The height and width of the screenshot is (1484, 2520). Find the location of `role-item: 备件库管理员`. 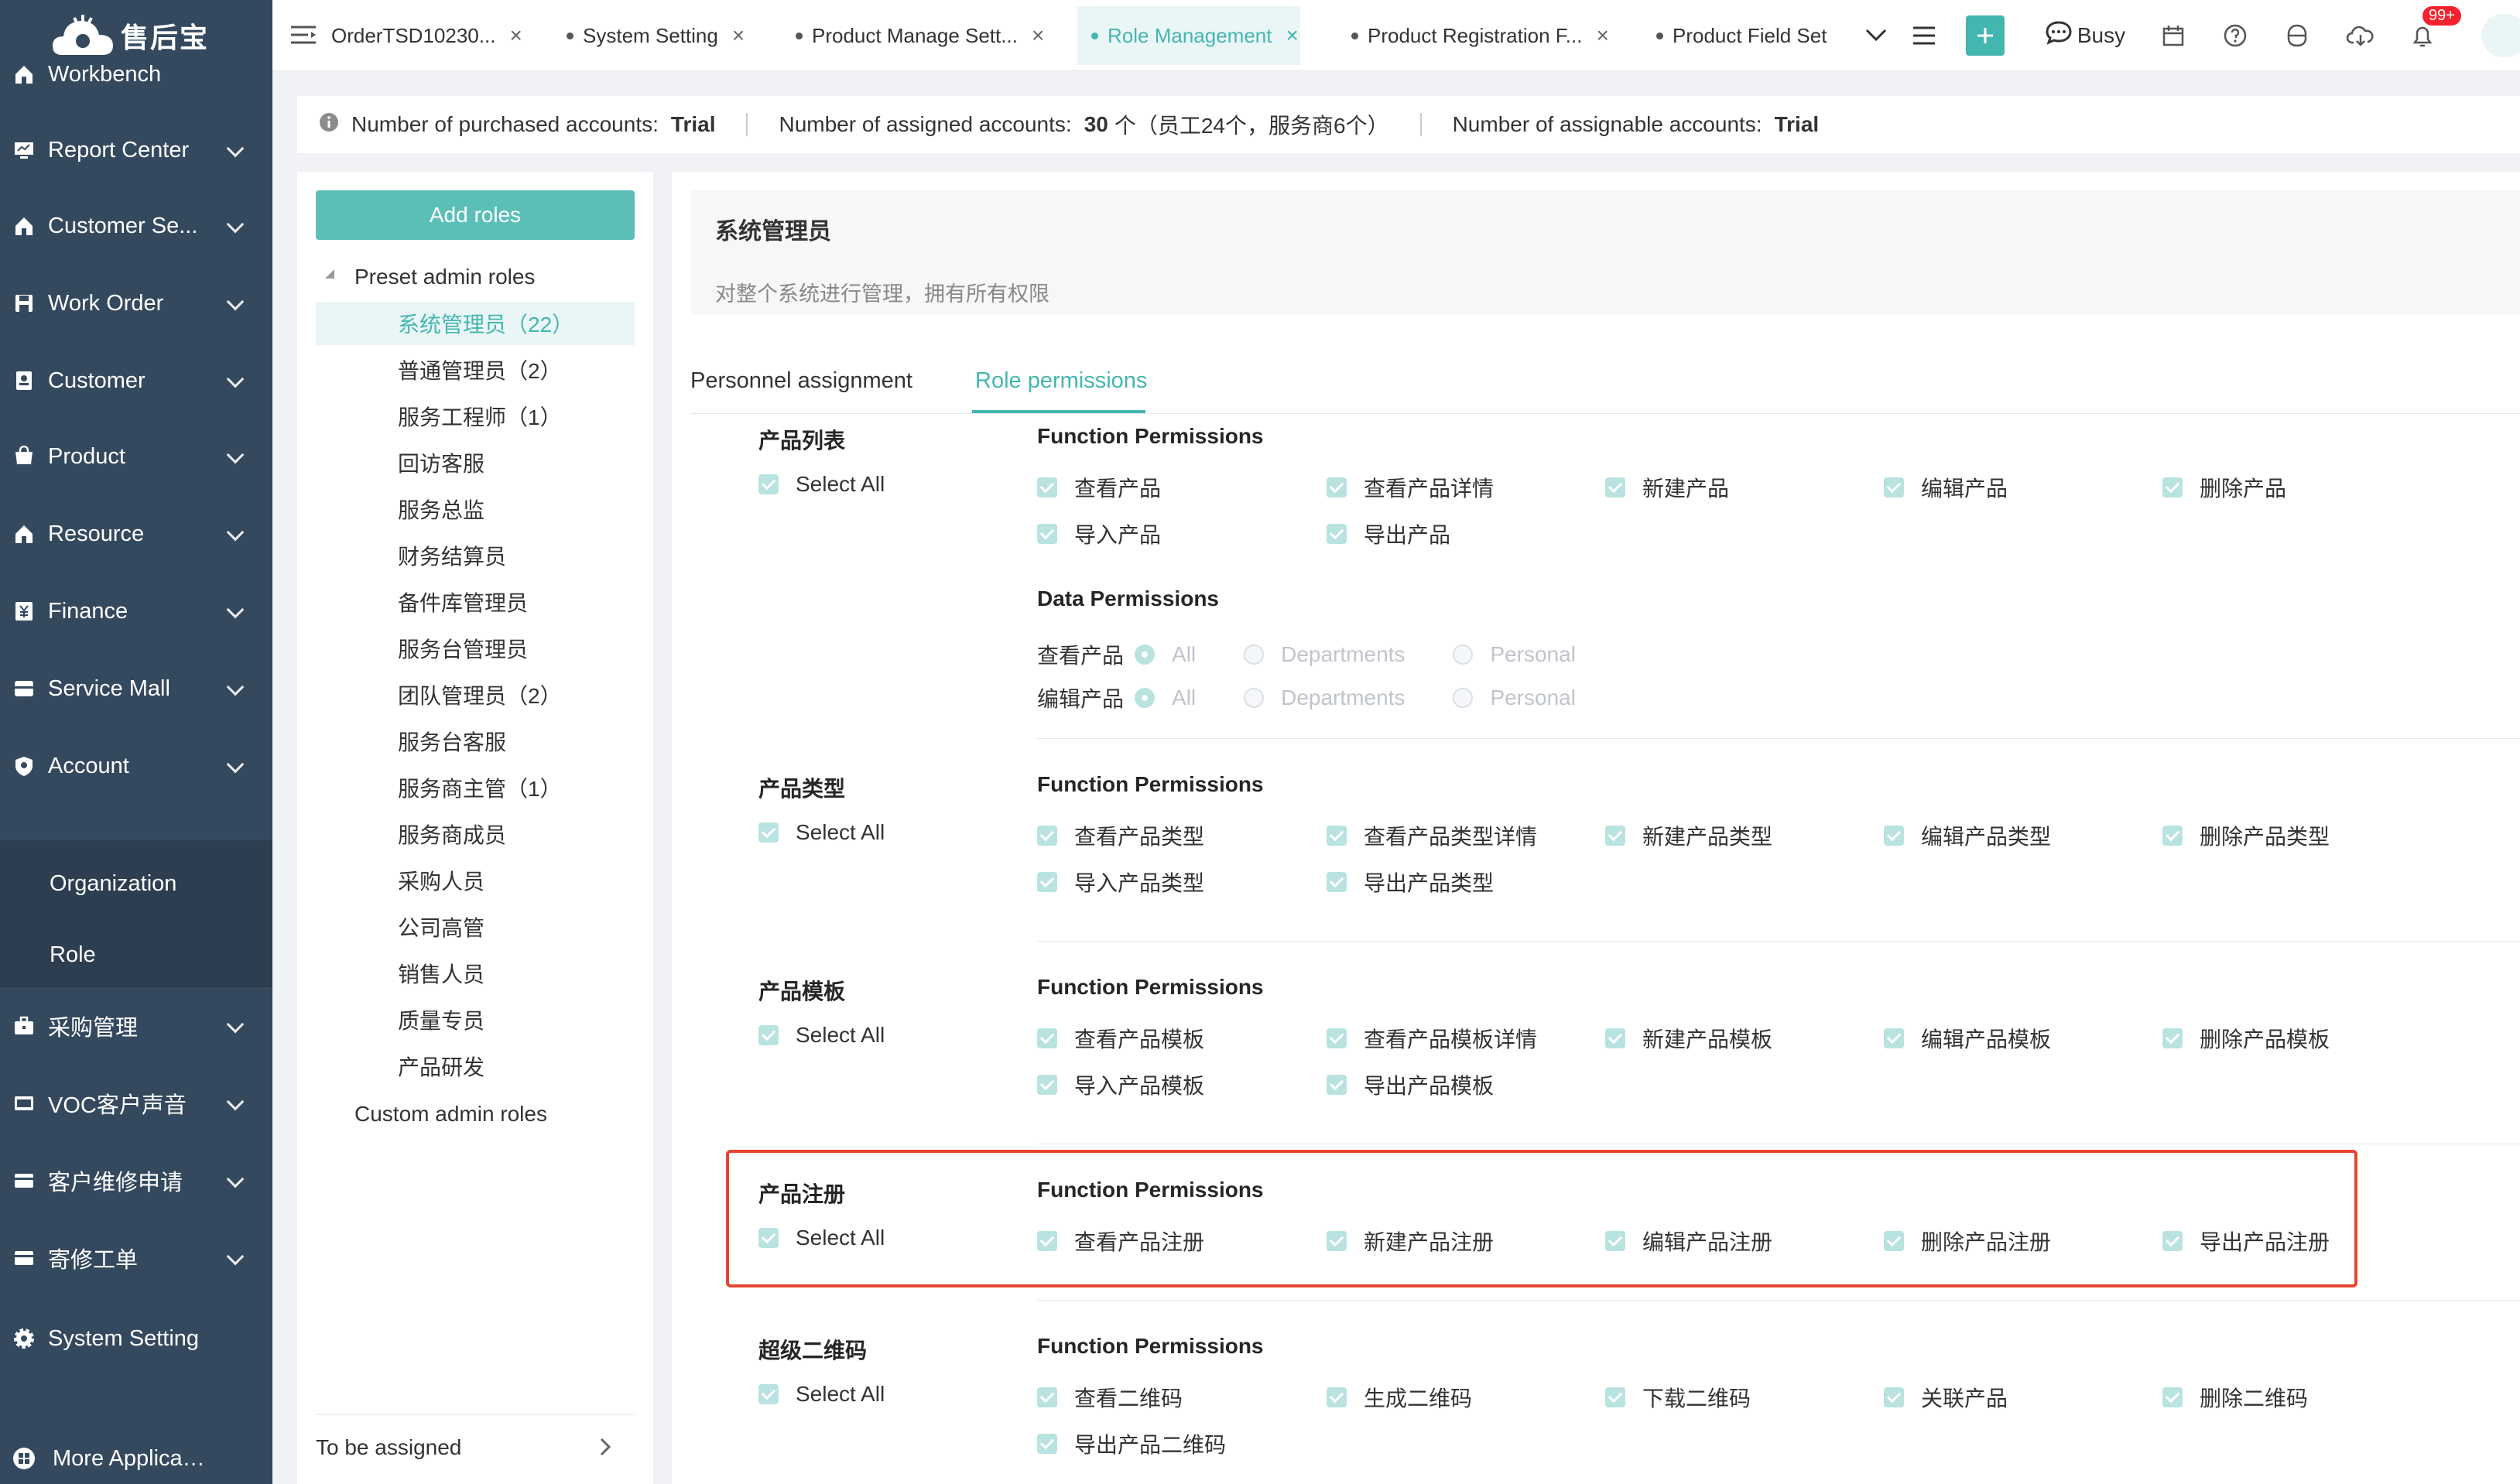

role-item: 备件库管理员 is located at coordinates (475, 602).